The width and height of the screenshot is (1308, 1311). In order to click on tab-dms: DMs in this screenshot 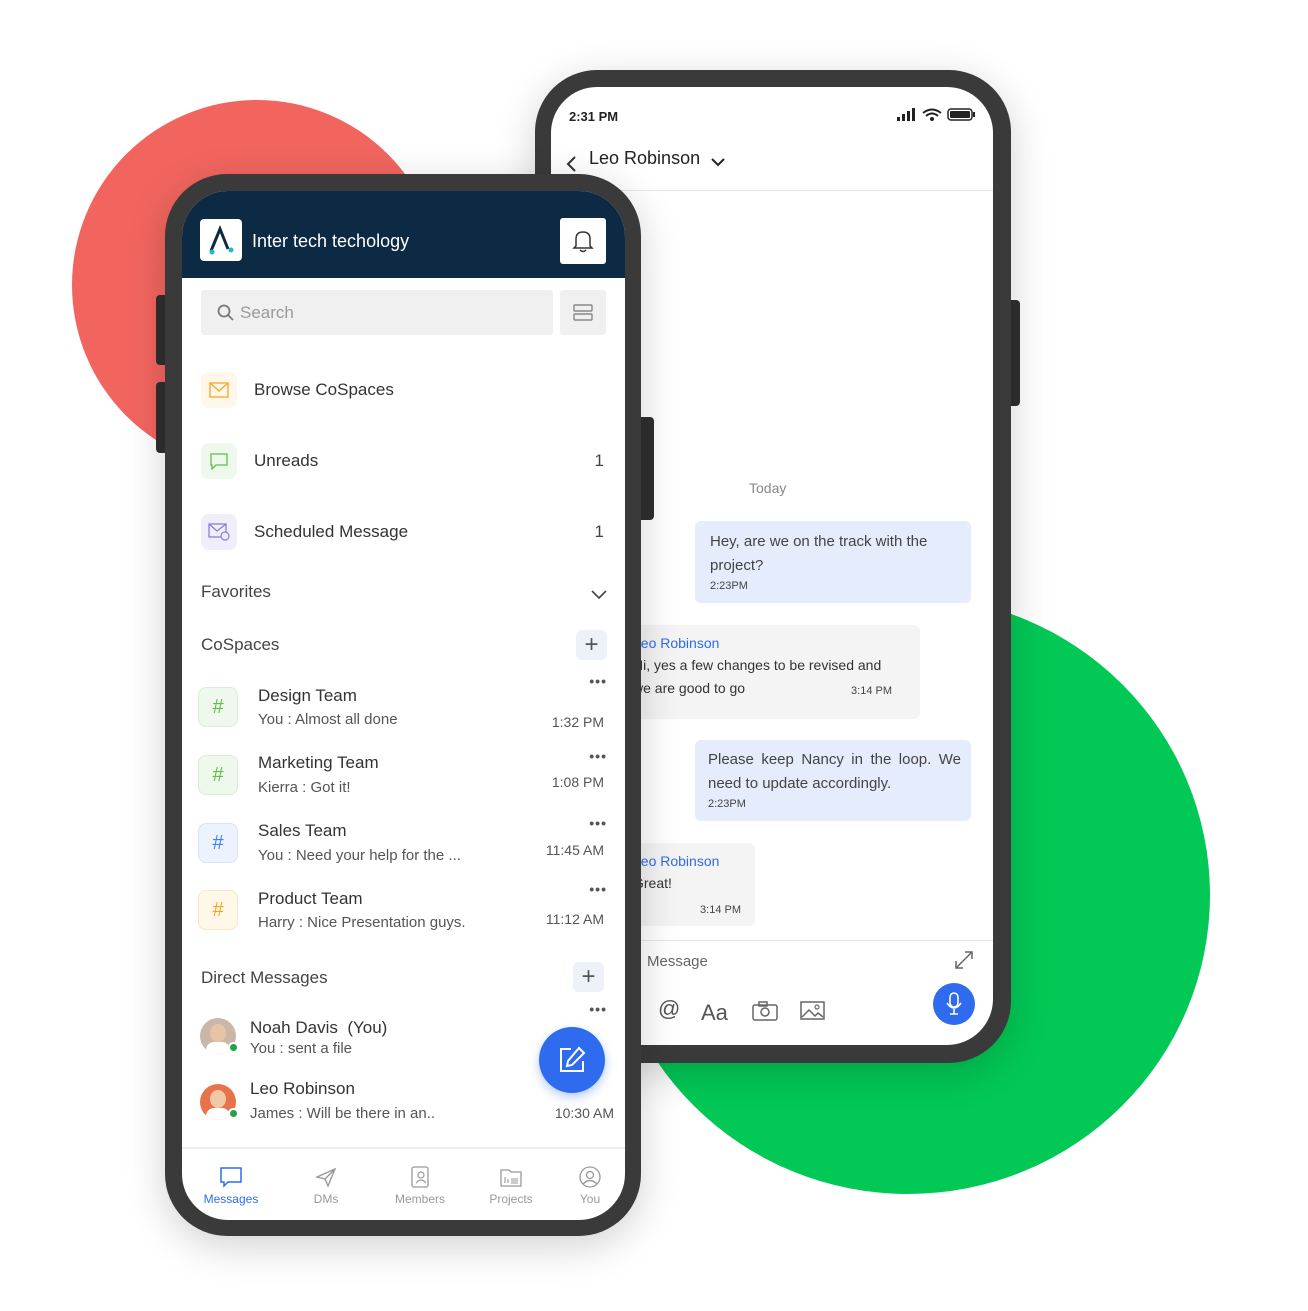, I will do `click(326, 1186)`.